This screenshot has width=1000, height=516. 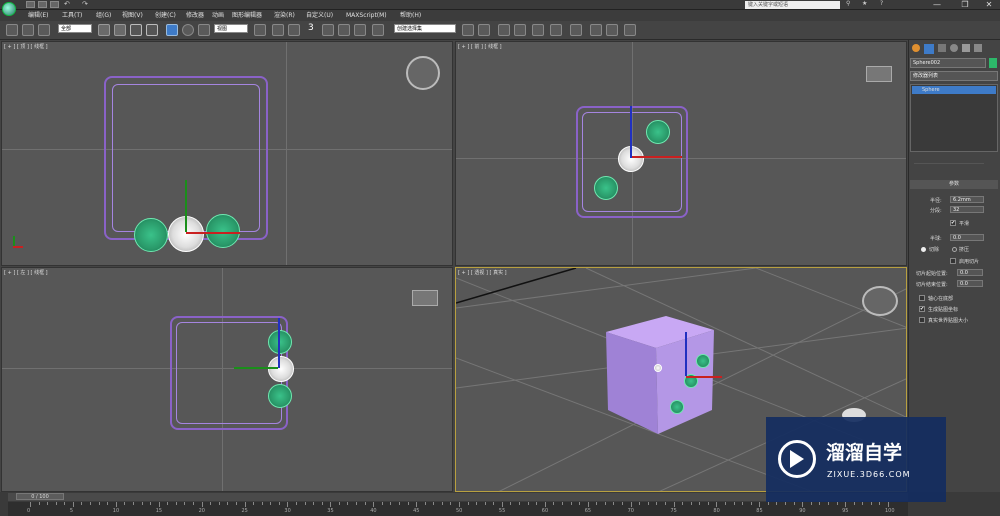 I want to click on menu-view: 视图(V), so click(x=132, y=15).